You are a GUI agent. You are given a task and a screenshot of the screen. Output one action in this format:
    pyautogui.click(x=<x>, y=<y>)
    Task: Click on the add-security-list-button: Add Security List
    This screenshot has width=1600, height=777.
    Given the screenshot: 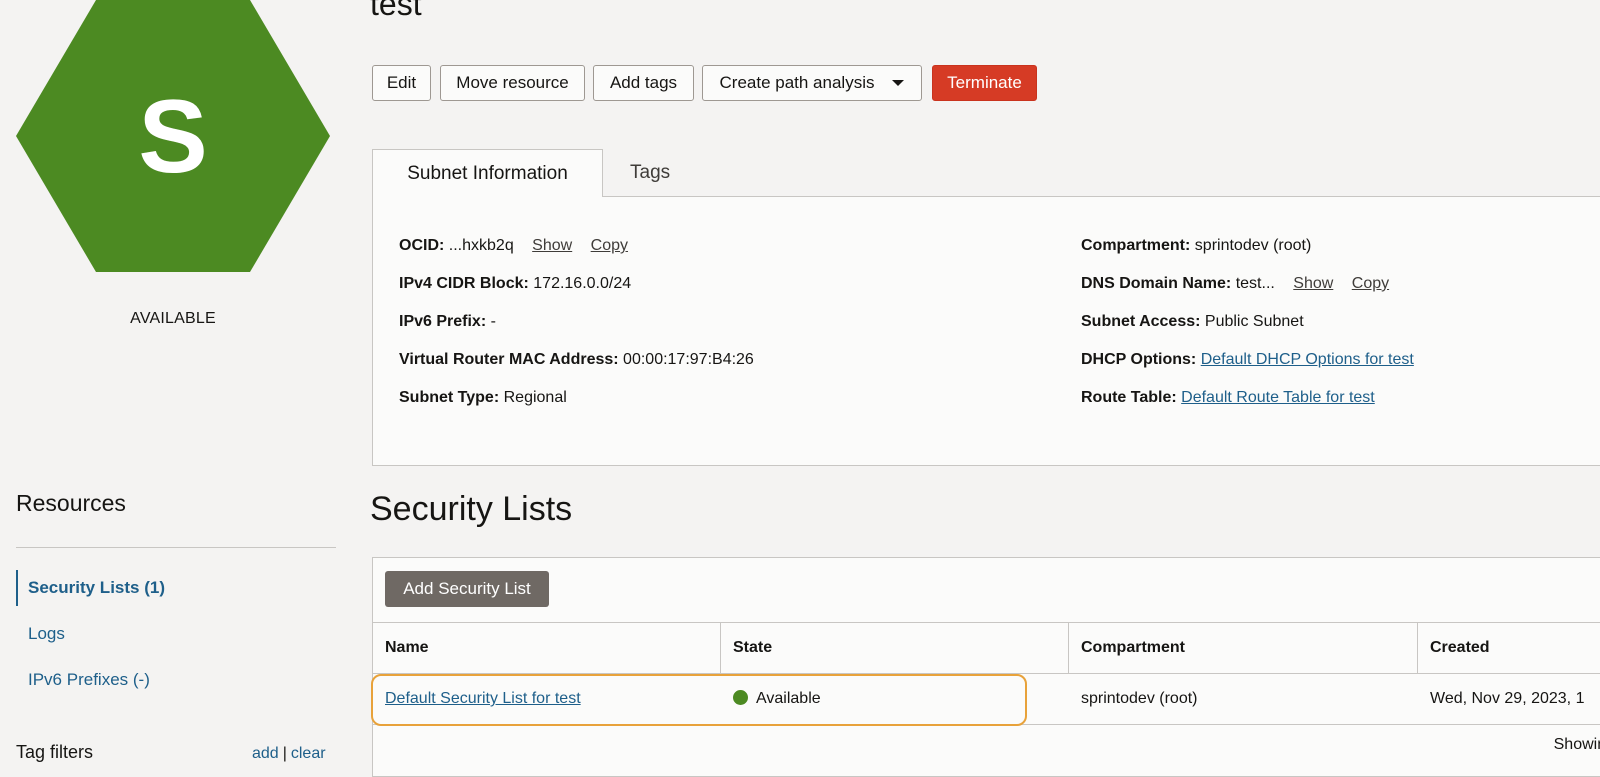 What is the action you would take?
    pyautogui.click(x=467, y=589)
    